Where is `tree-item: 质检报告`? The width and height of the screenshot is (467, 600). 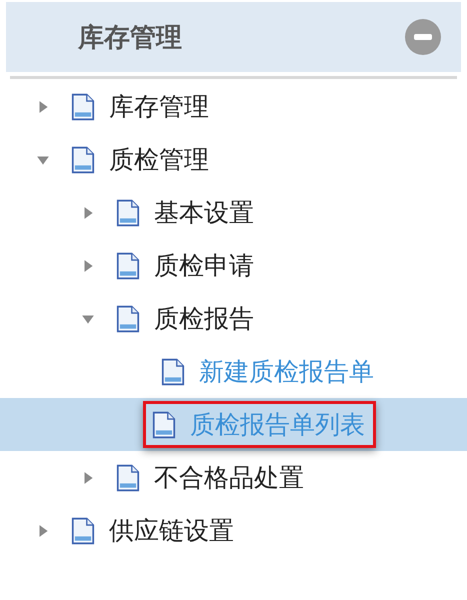 tree-item: 质检报告 is located at coordinates (186, 318).